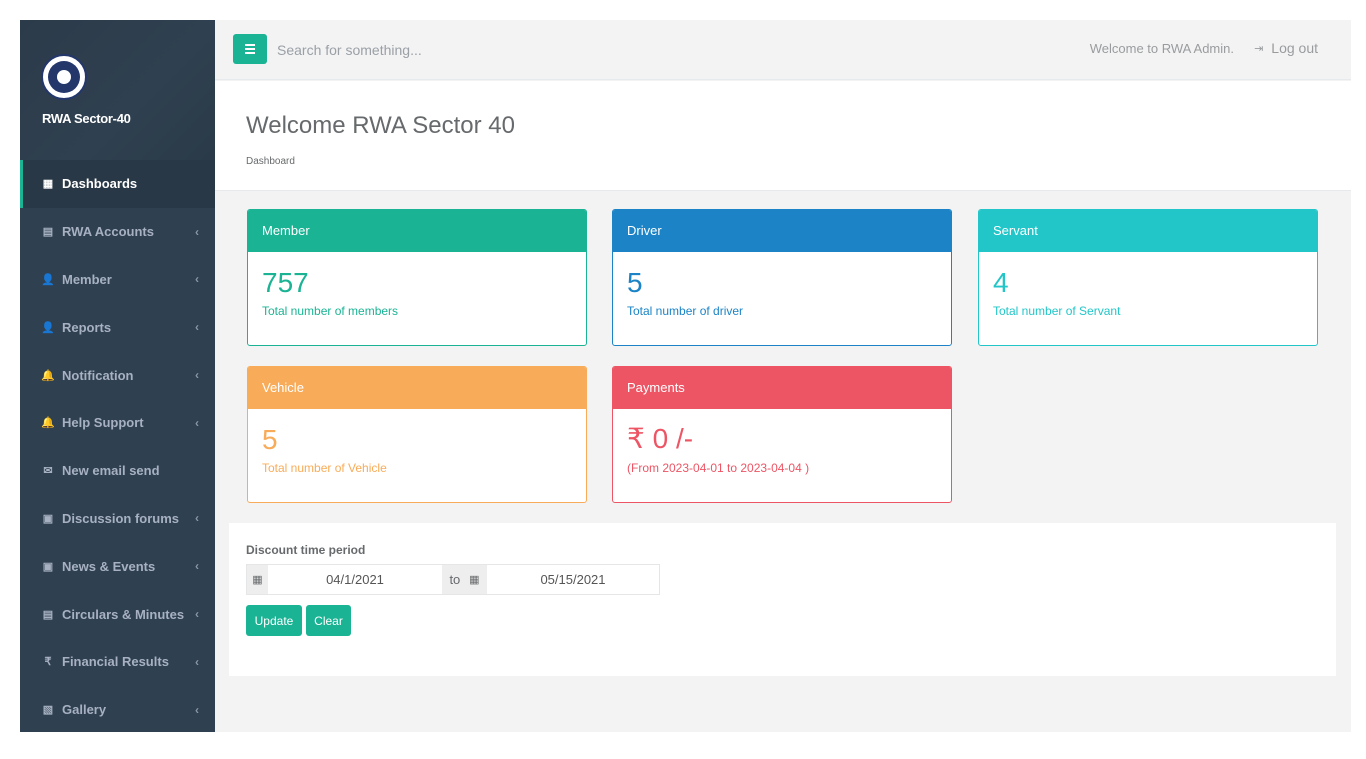 This screenshot has height=759, width=1366. Describe the element at coordinates (109, 566) in the screenshot. I see `sidebar-item-label: News & Events` at that location.